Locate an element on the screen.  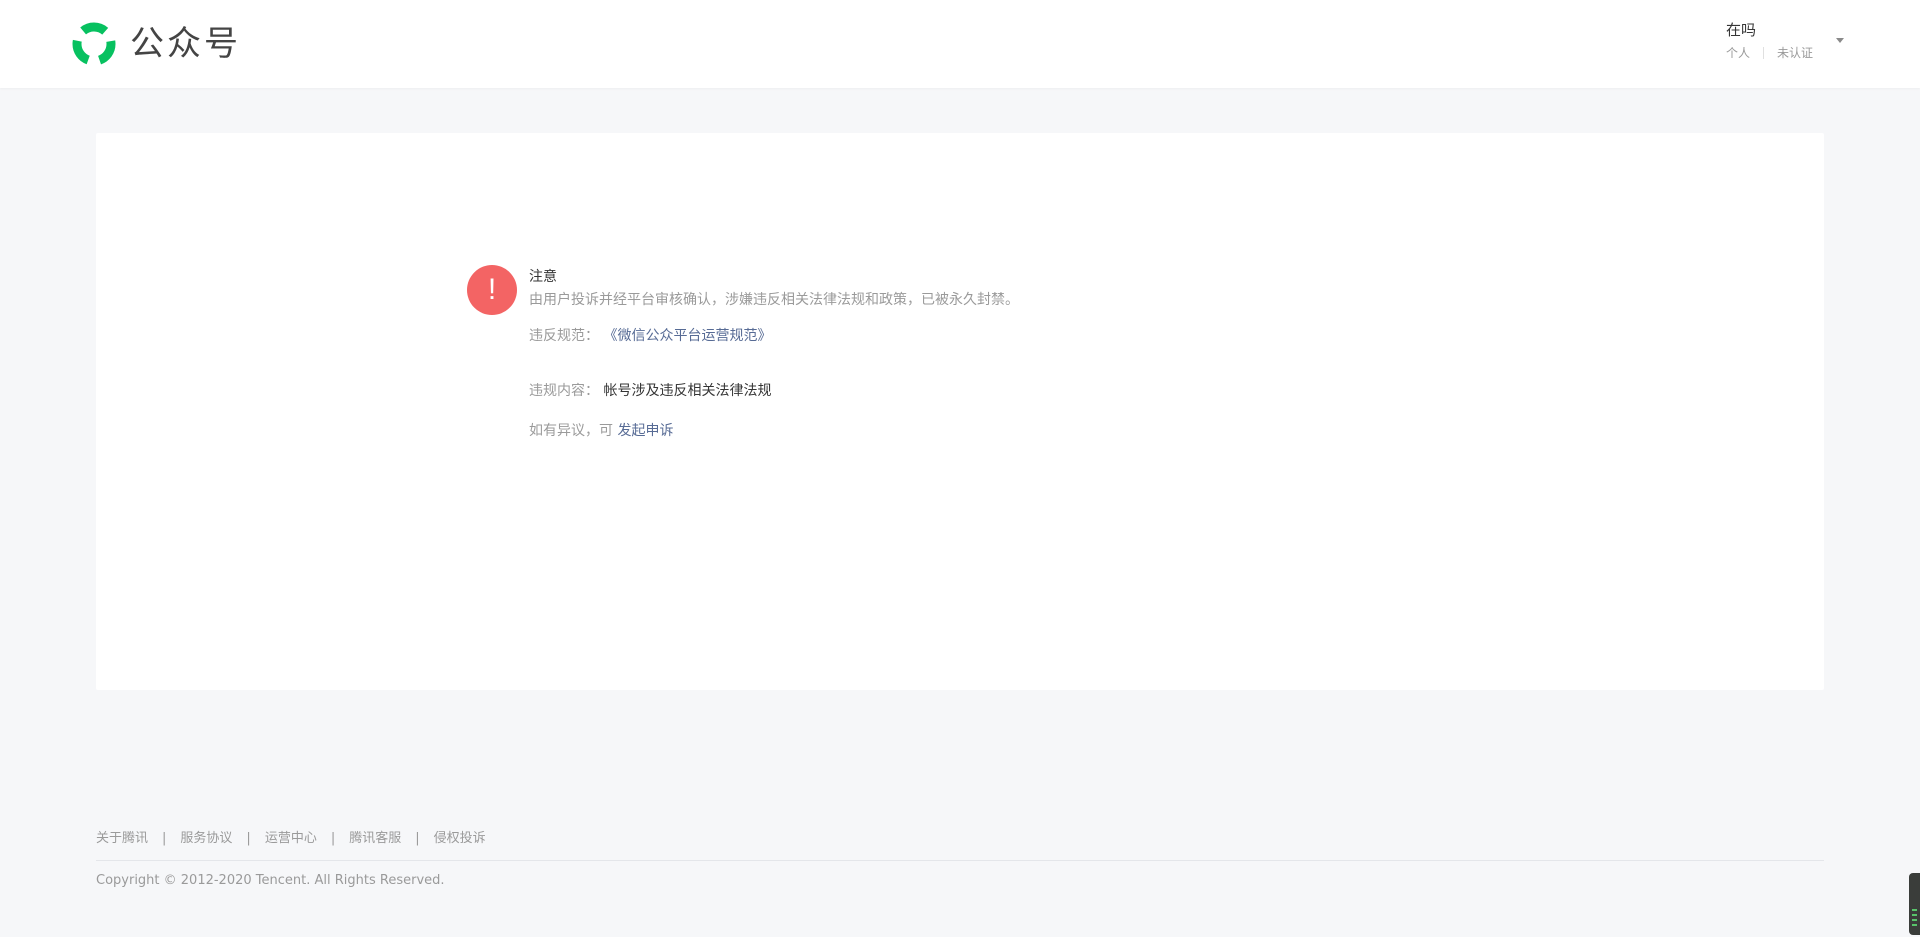
logo-text: 公众号 is located at coordinates (185, 44).